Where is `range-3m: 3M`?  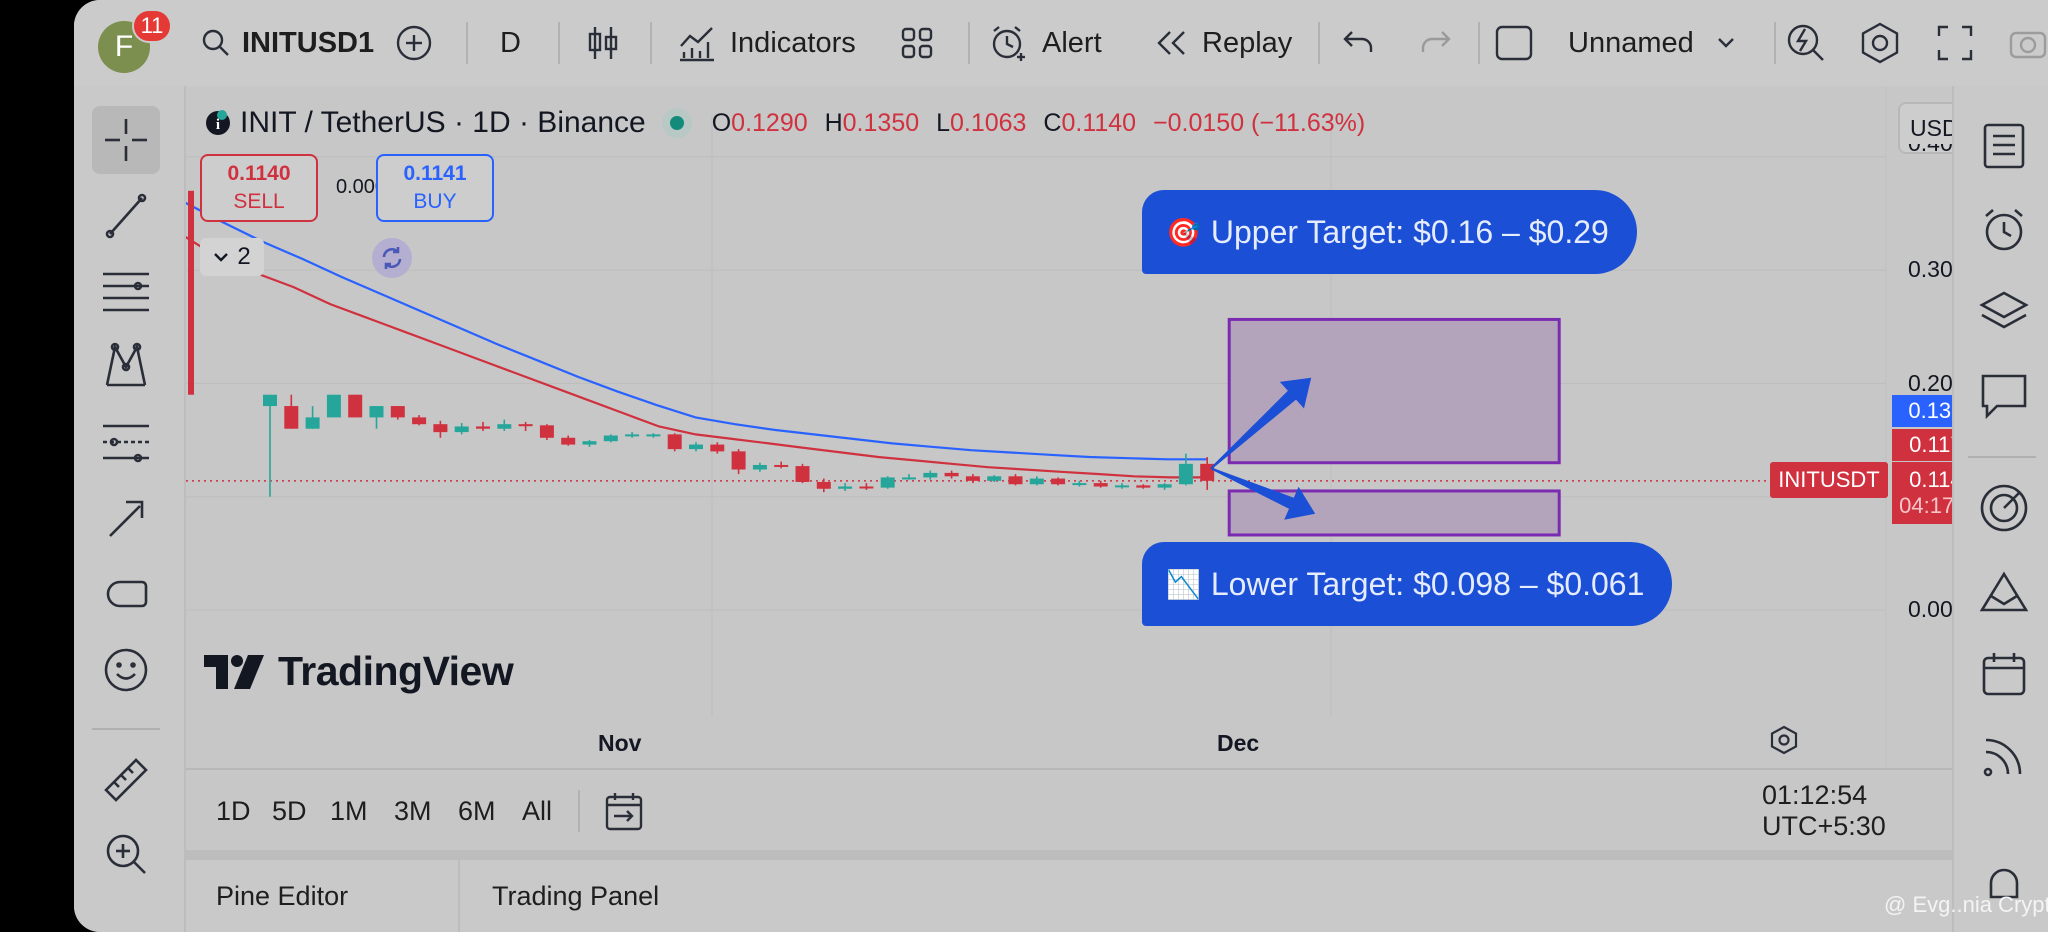
range-3m: 3M is located at coordinates (413, 811).